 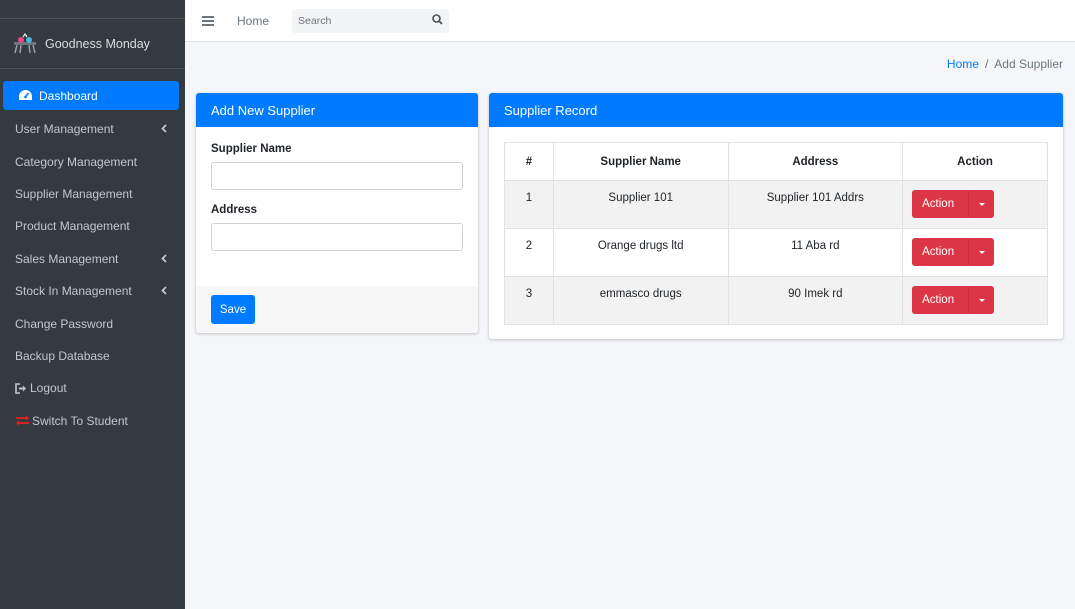 I want to click on brand-name: Goodness Monday, so click(x=97, y=43).